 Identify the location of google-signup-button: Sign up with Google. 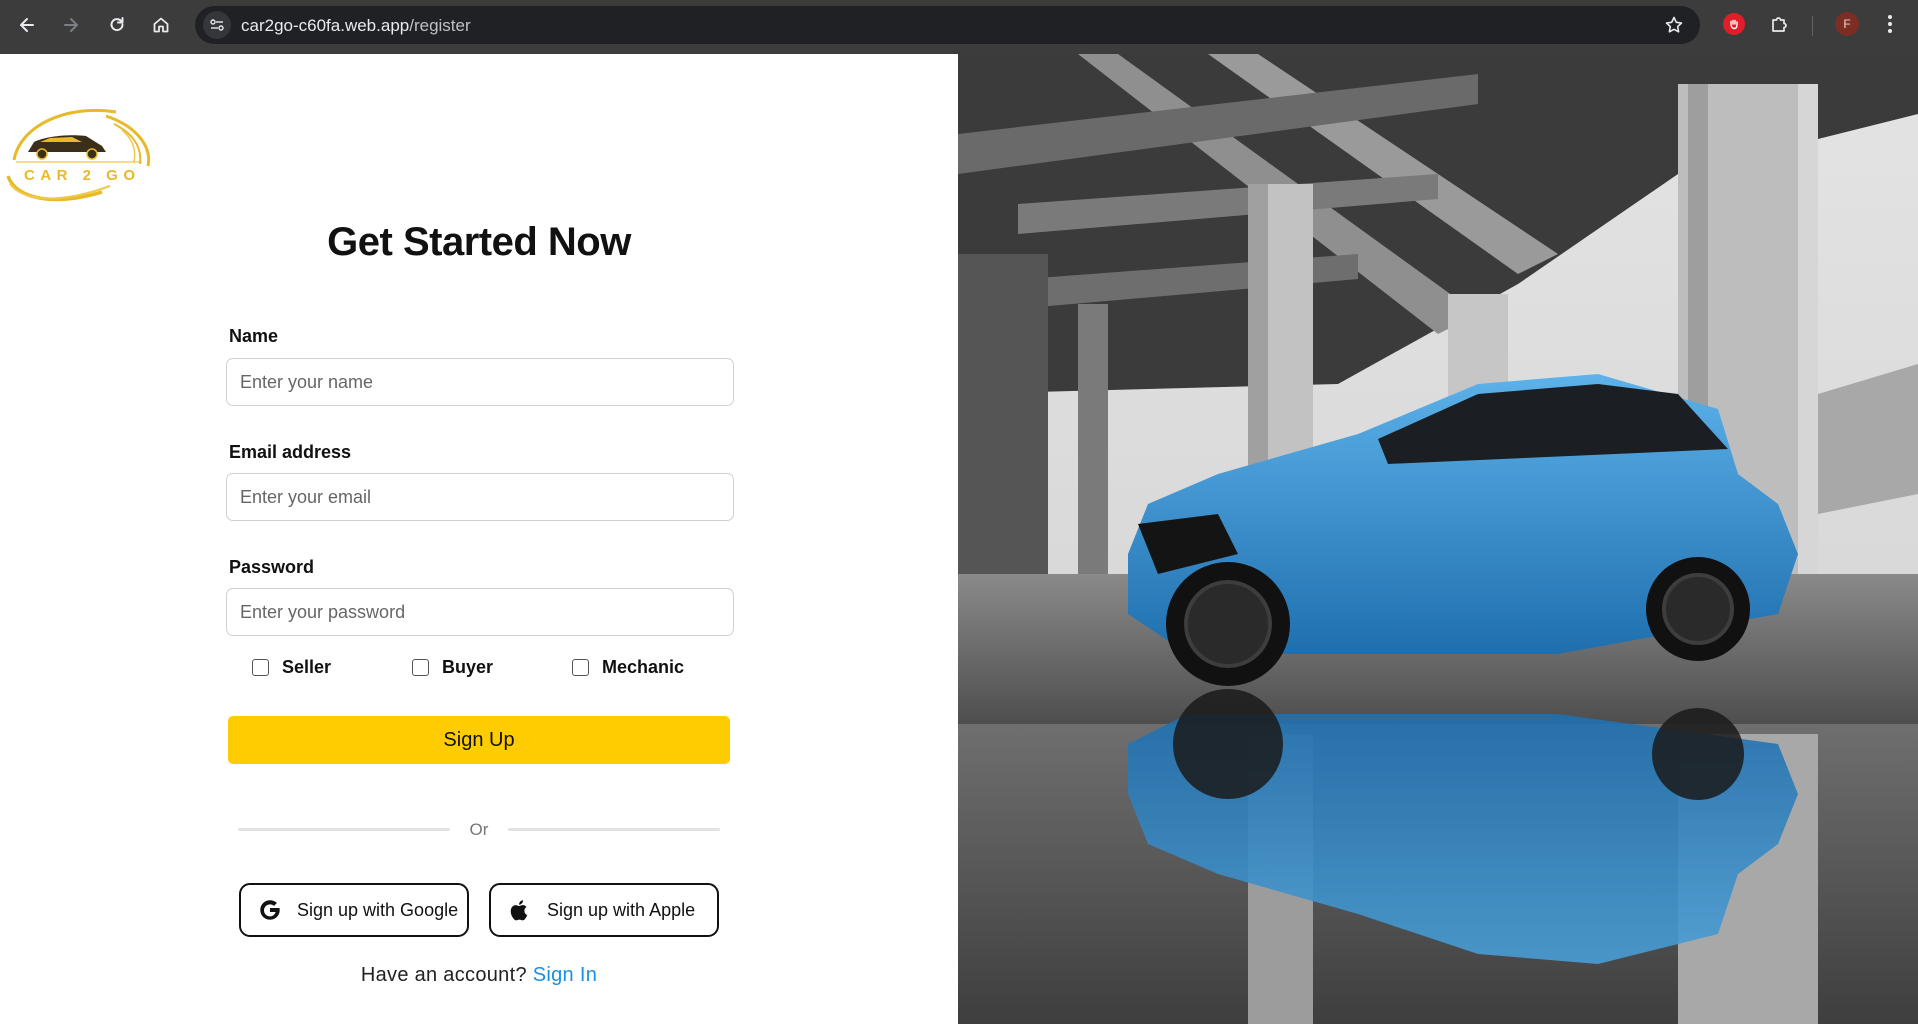
(354, 910).